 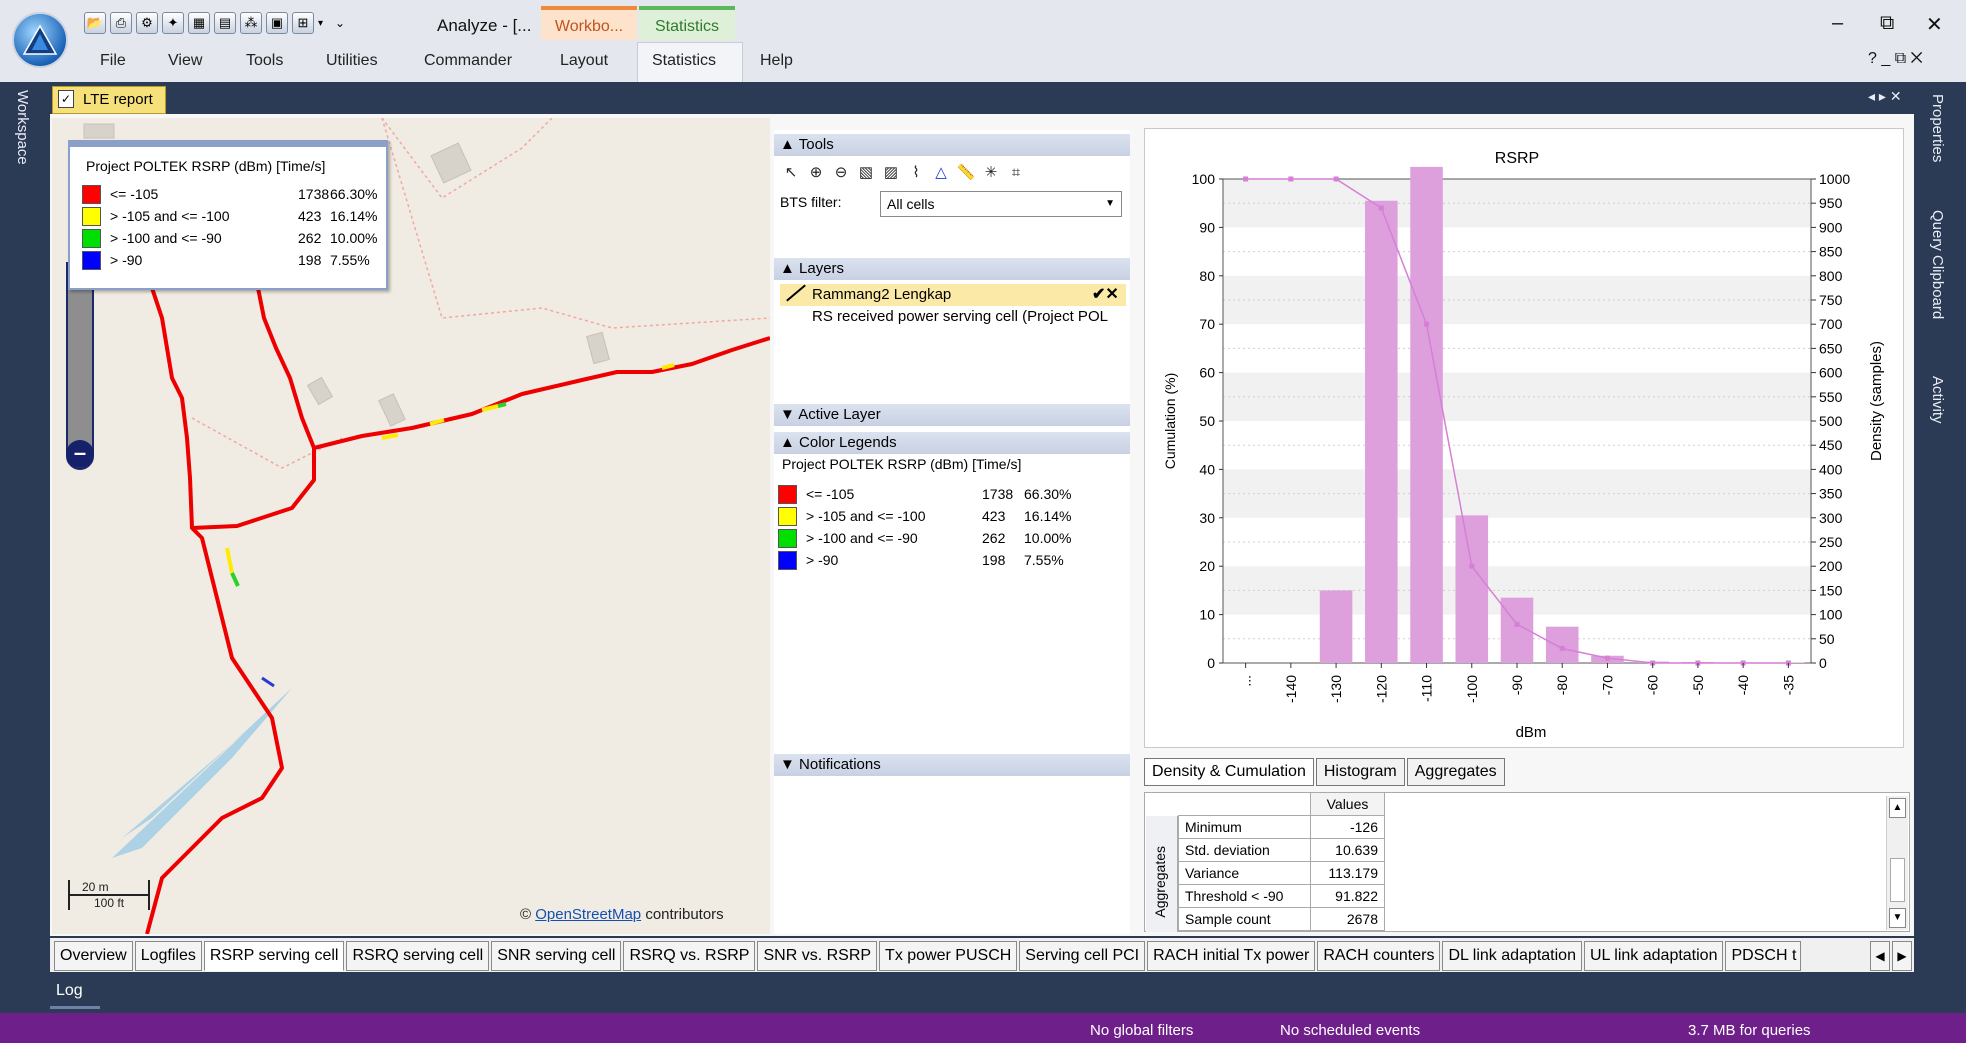 I want to click on tab-pdsch: PDSCH t, so click(x=1763, y=956).